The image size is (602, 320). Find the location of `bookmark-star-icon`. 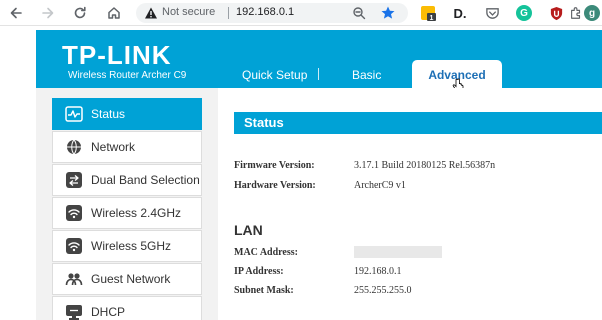

bookmark-star-icon is located at coordinates (388, 13).